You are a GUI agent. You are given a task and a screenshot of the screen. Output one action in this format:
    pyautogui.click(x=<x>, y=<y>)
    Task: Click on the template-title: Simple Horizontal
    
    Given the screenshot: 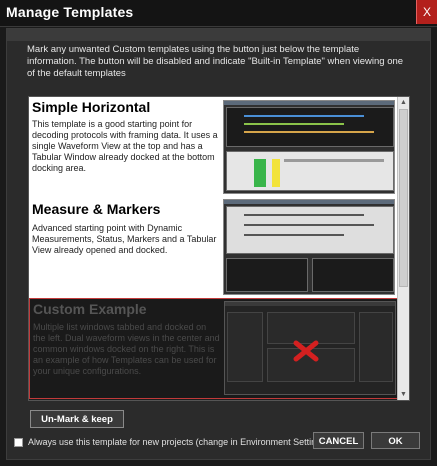 What is the action you would take?
    pyautogui.click(x=91, y=107)
    